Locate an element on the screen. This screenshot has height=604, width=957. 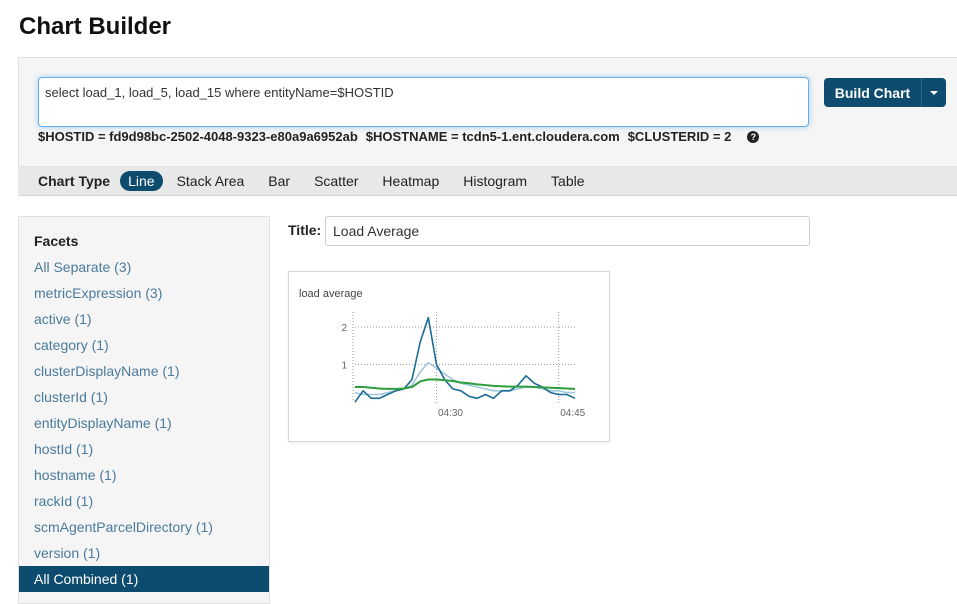
title-label: Title: is located at coordinates (305, 230).